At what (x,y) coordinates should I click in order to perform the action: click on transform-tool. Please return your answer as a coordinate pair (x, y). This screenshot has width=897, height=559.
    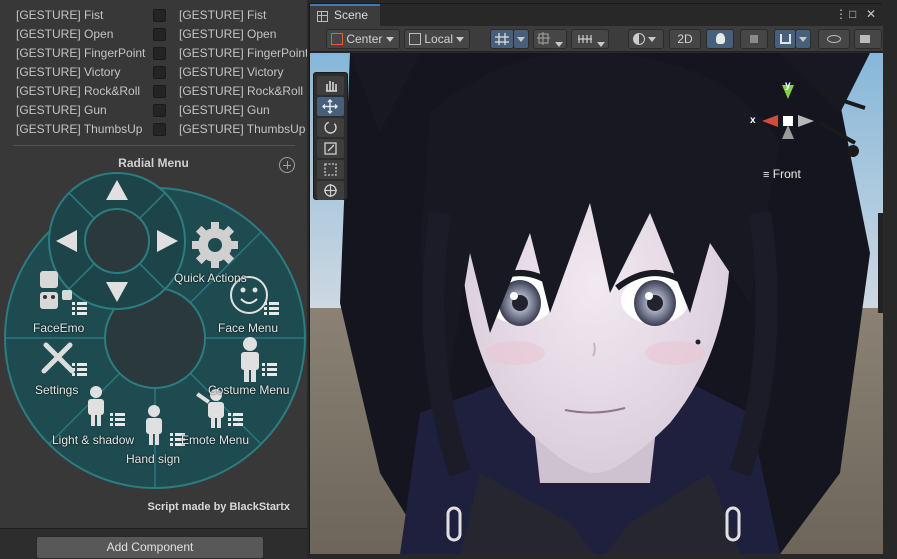
    Looking at the image, I should click on (330, 190).